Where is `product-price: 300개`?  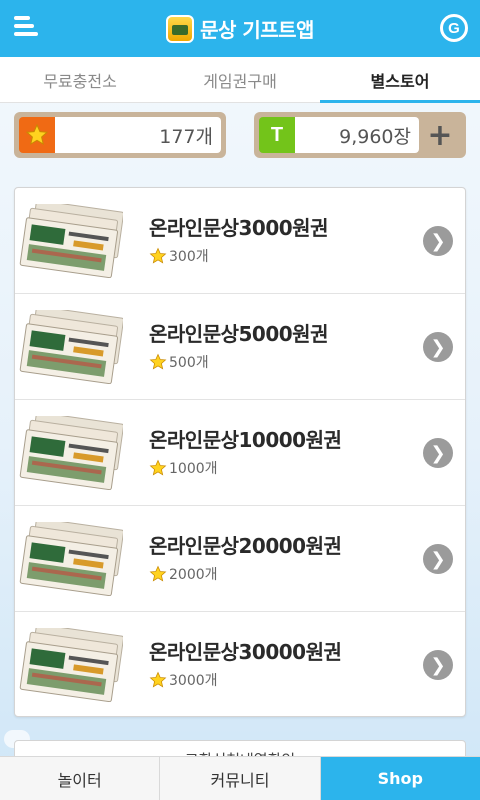 product-price: 300개 is located at coordinates (179, 256).